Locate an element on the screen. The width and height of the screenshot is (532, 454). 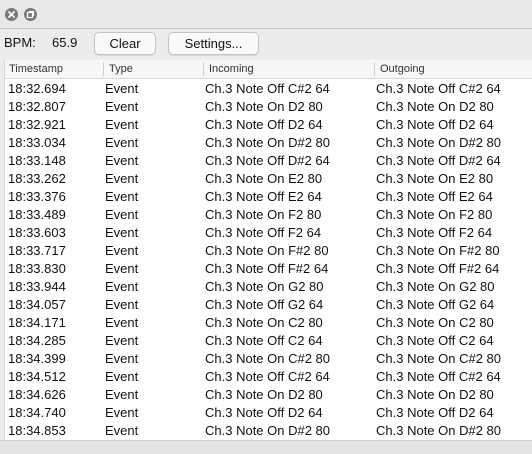
column-header-type: Type is located at coordinates (121, 69).